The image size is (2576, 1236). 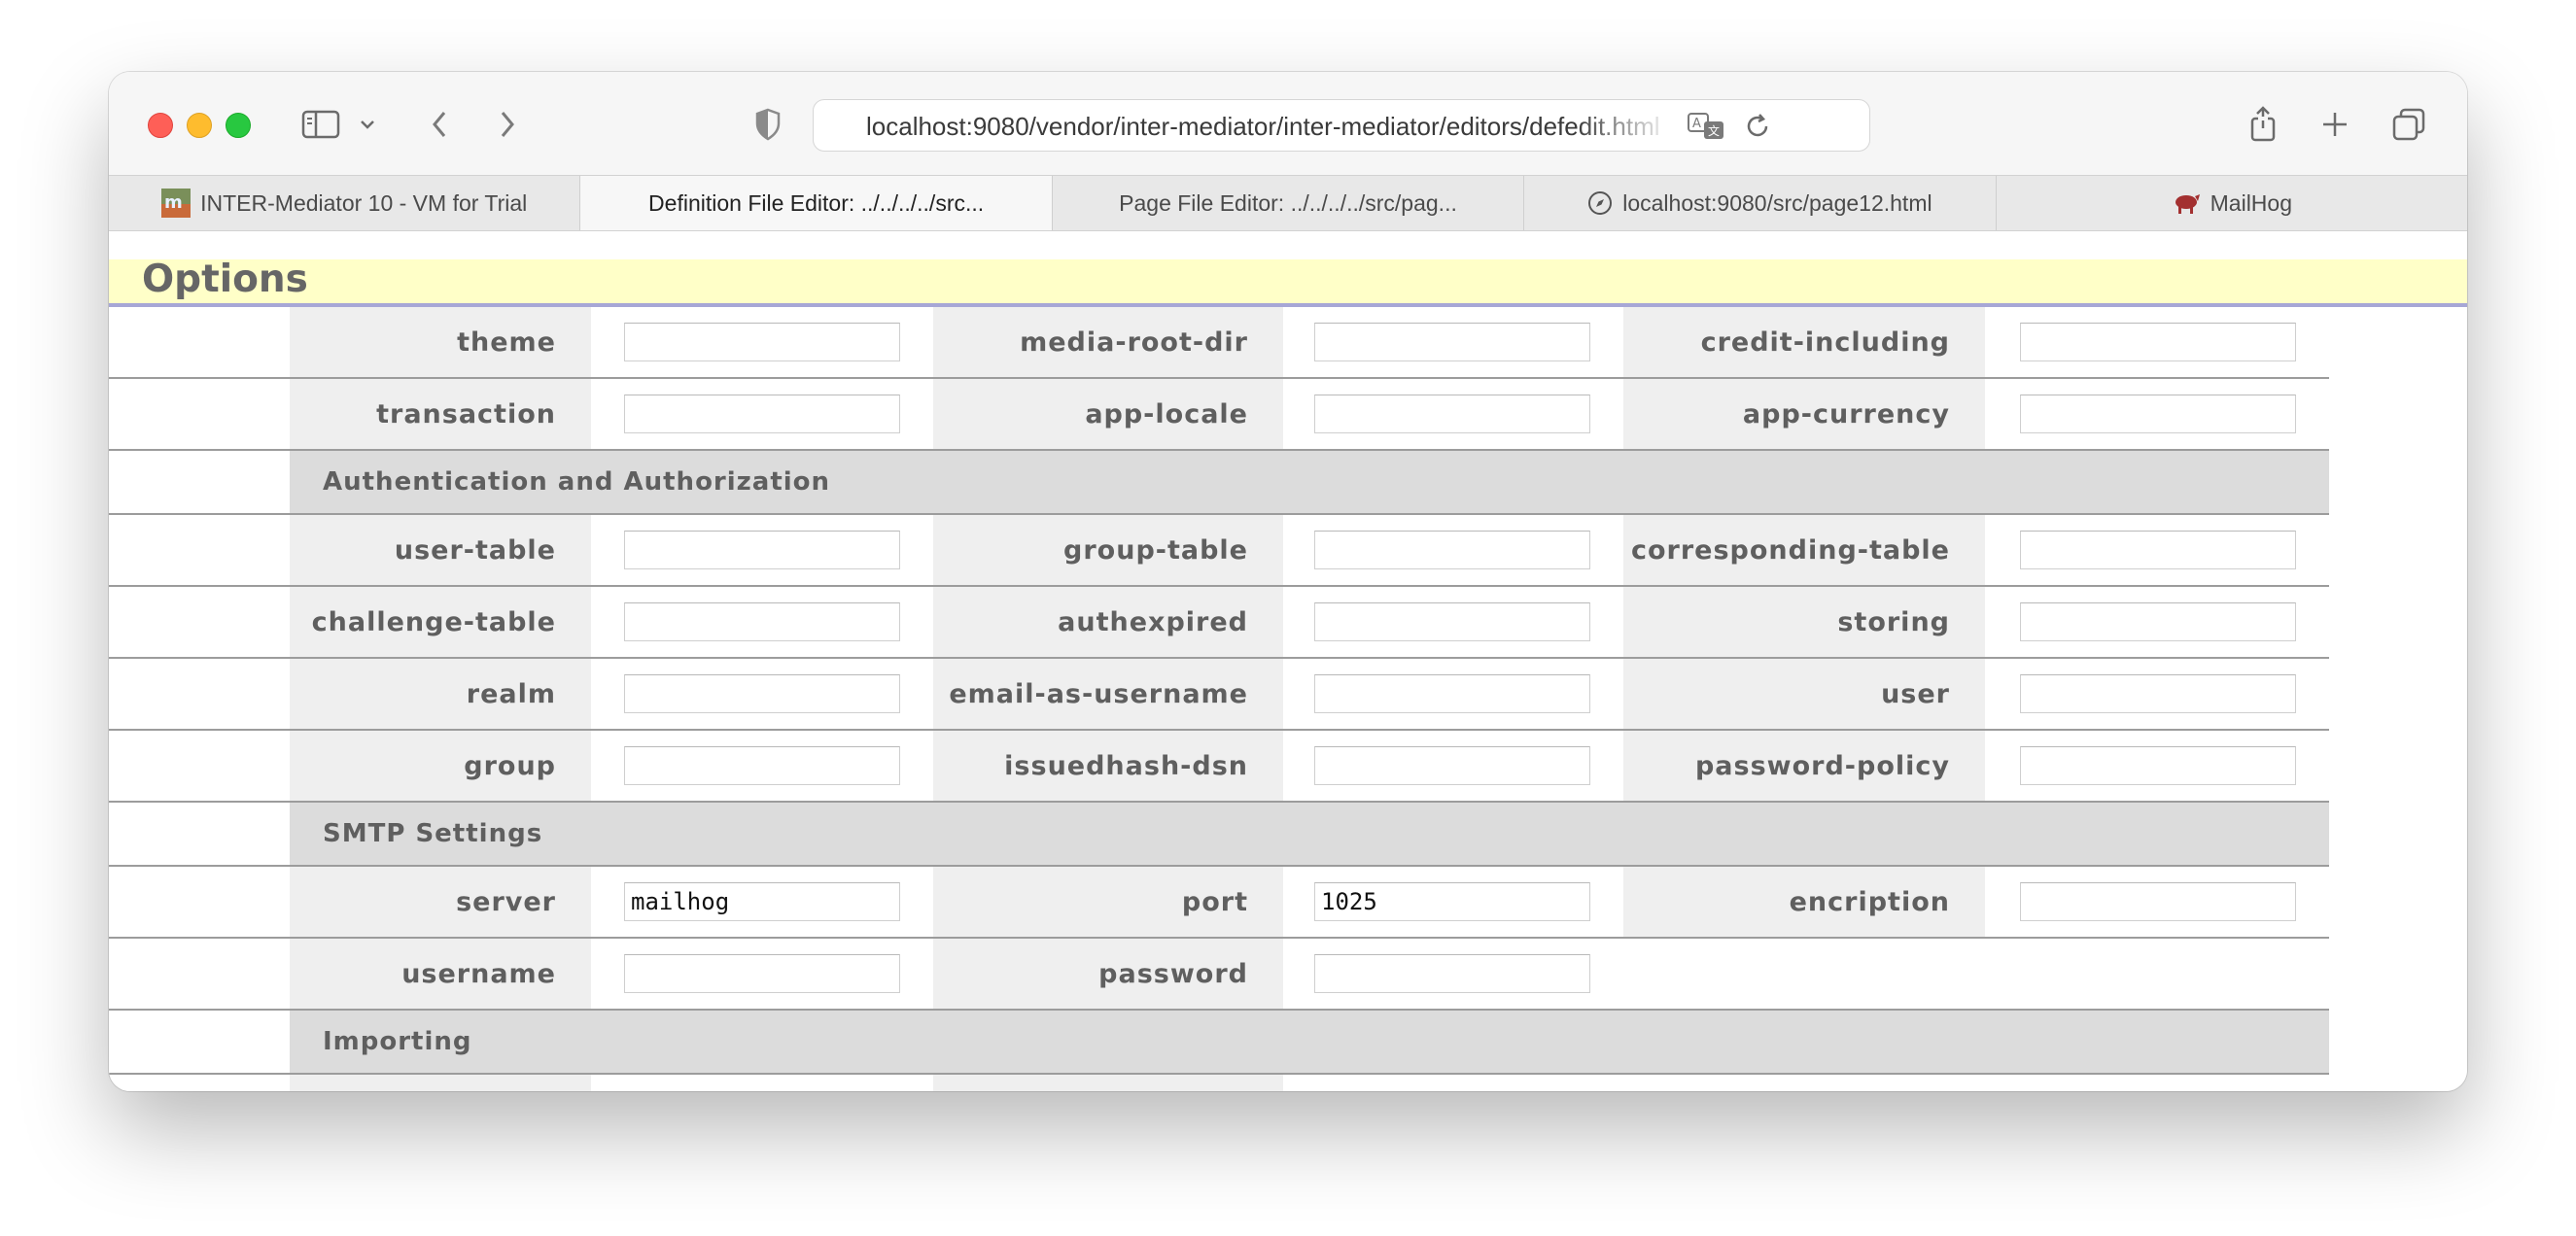 What do you see at coordinates (2158, 414) in the screenshot?
I see `app-currency-input` at bounding box center [2158, 414].